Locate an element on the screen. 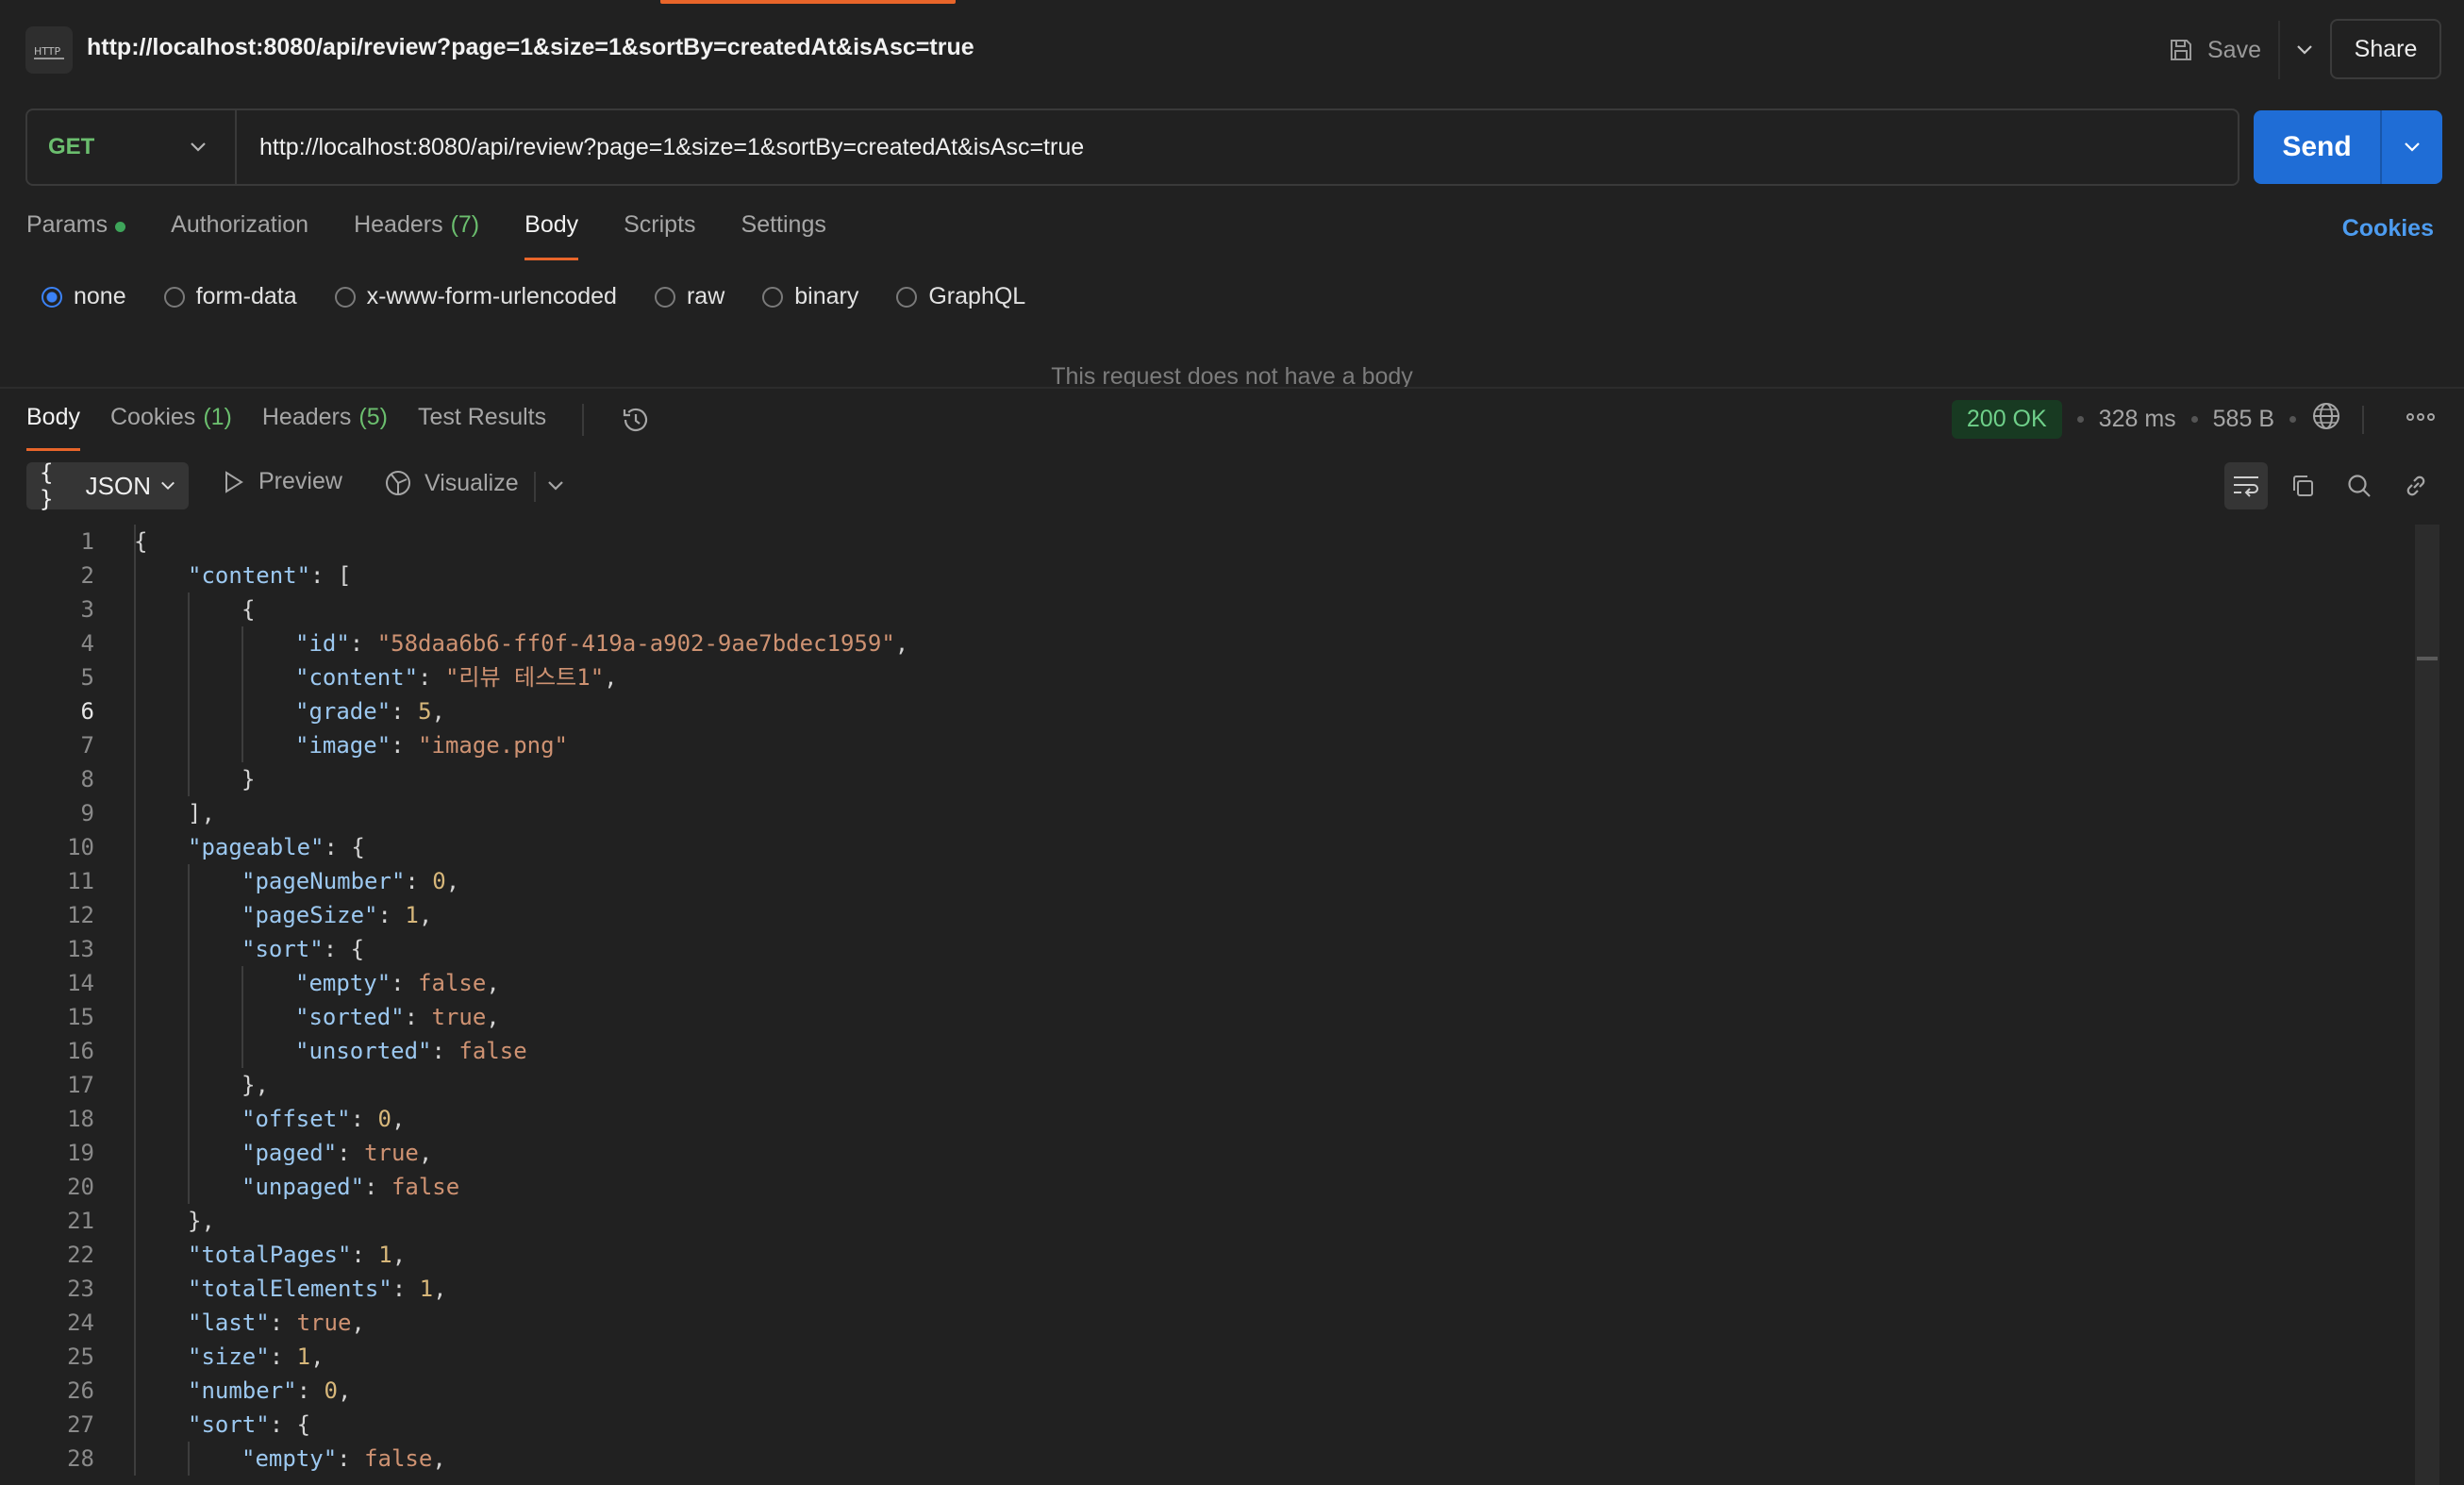  send-options-button is located at coordinates (2412, 147).